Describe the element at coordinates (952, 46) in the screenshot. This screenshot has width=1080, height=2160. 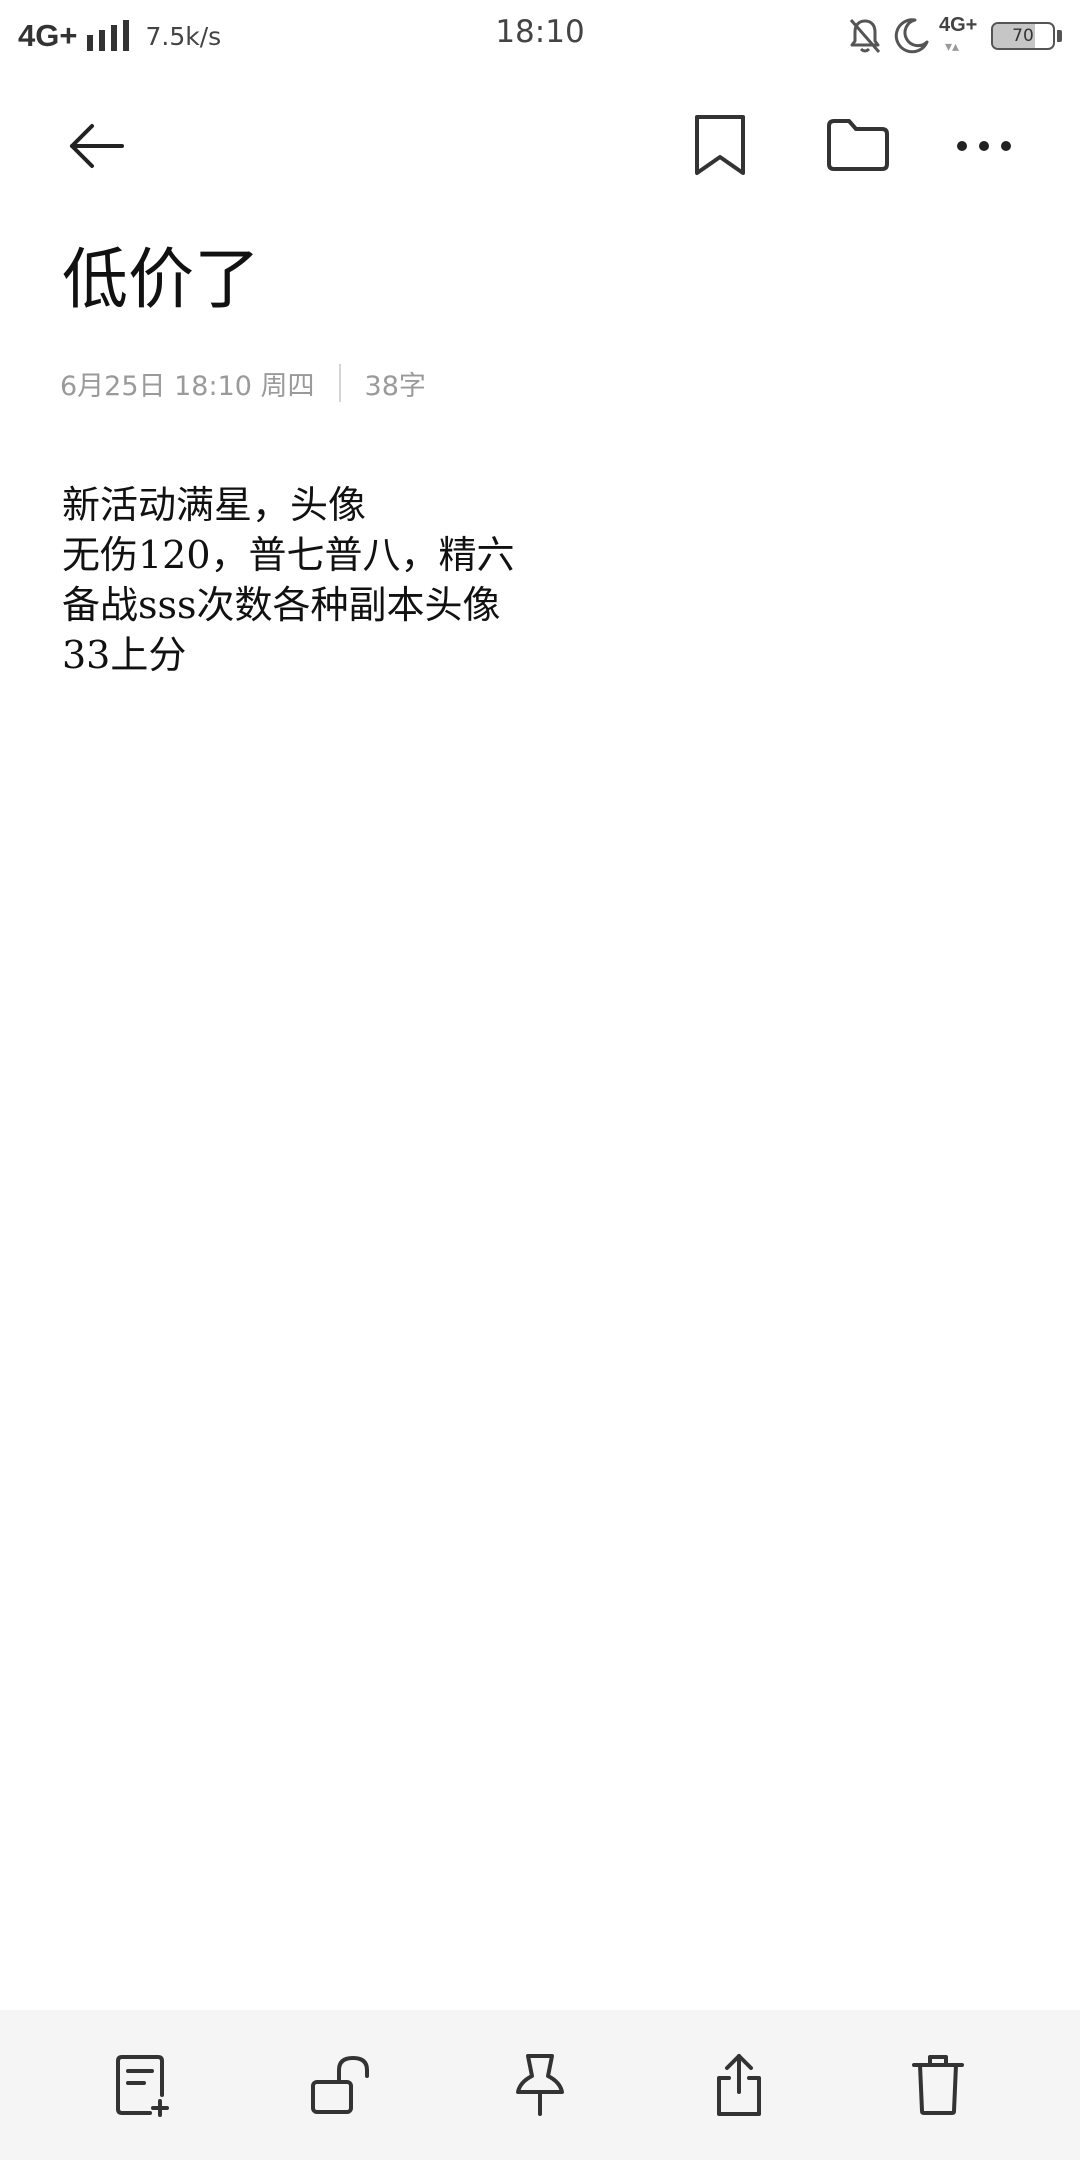
I see `data-arrows: ▾▴` at that location.